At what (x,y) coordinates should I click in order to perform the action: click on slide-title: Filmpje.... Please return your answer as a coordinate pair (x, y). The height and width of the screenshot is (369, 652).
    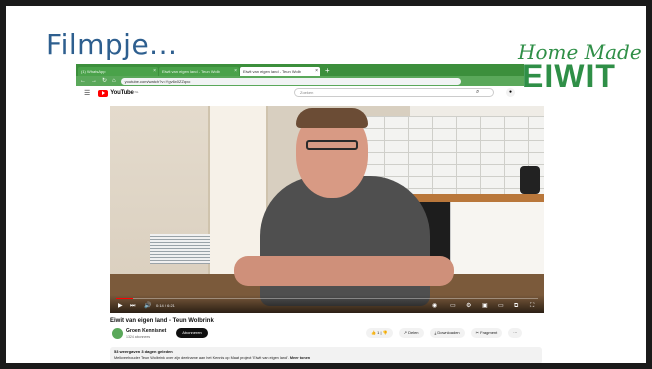
    Looking at the image, I should click on (112, 44).